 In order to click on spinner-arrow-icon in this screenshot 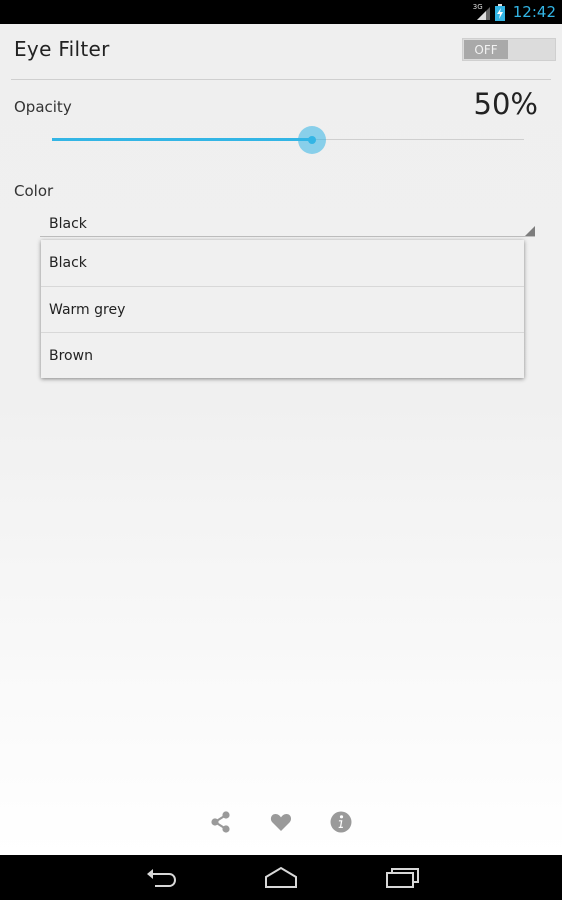, I will do `click(530, 231)`.